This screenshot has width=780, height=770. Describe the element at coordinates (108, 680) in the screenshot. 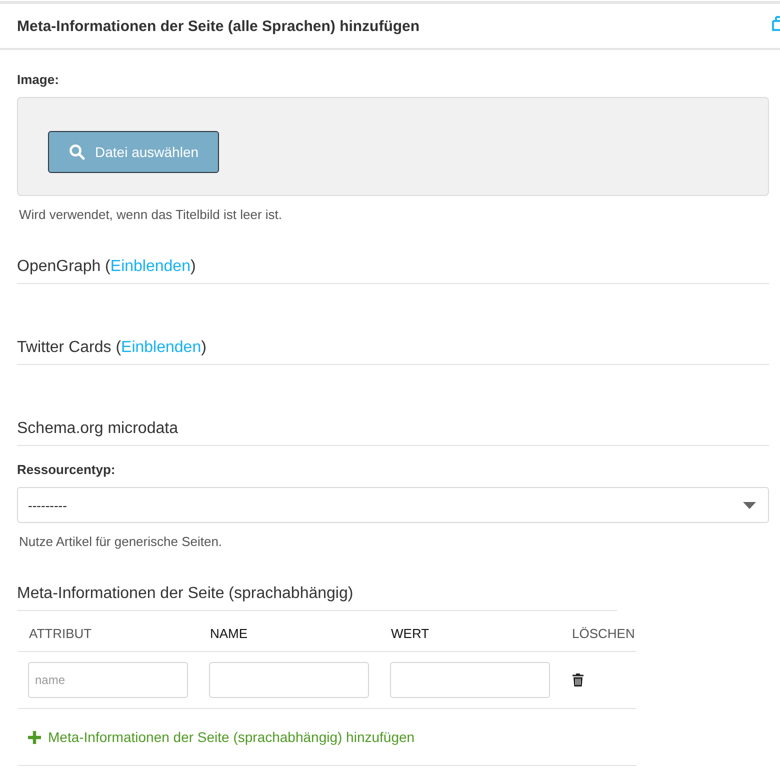

I see `input-field: name` at that location.